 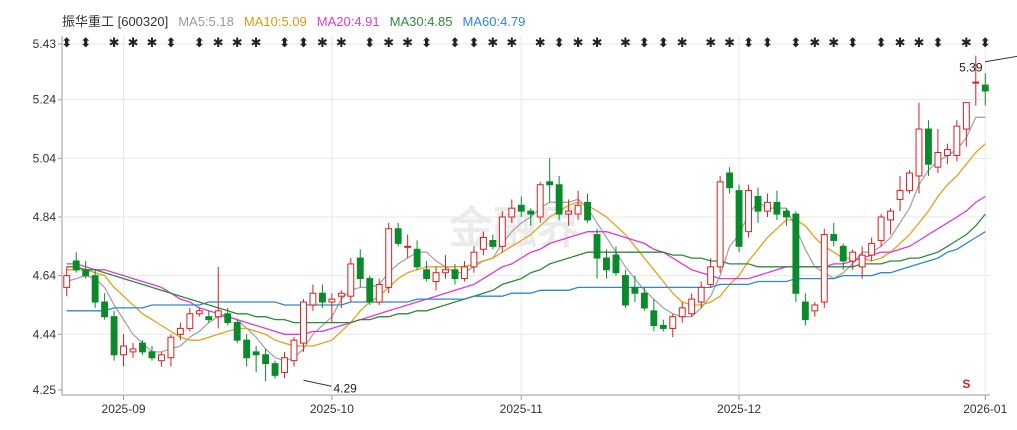 What do you see at coordinates (45, 334) in the screenshot?
I see `y-tick-label: 4.44` at bounding box center [45, 334].